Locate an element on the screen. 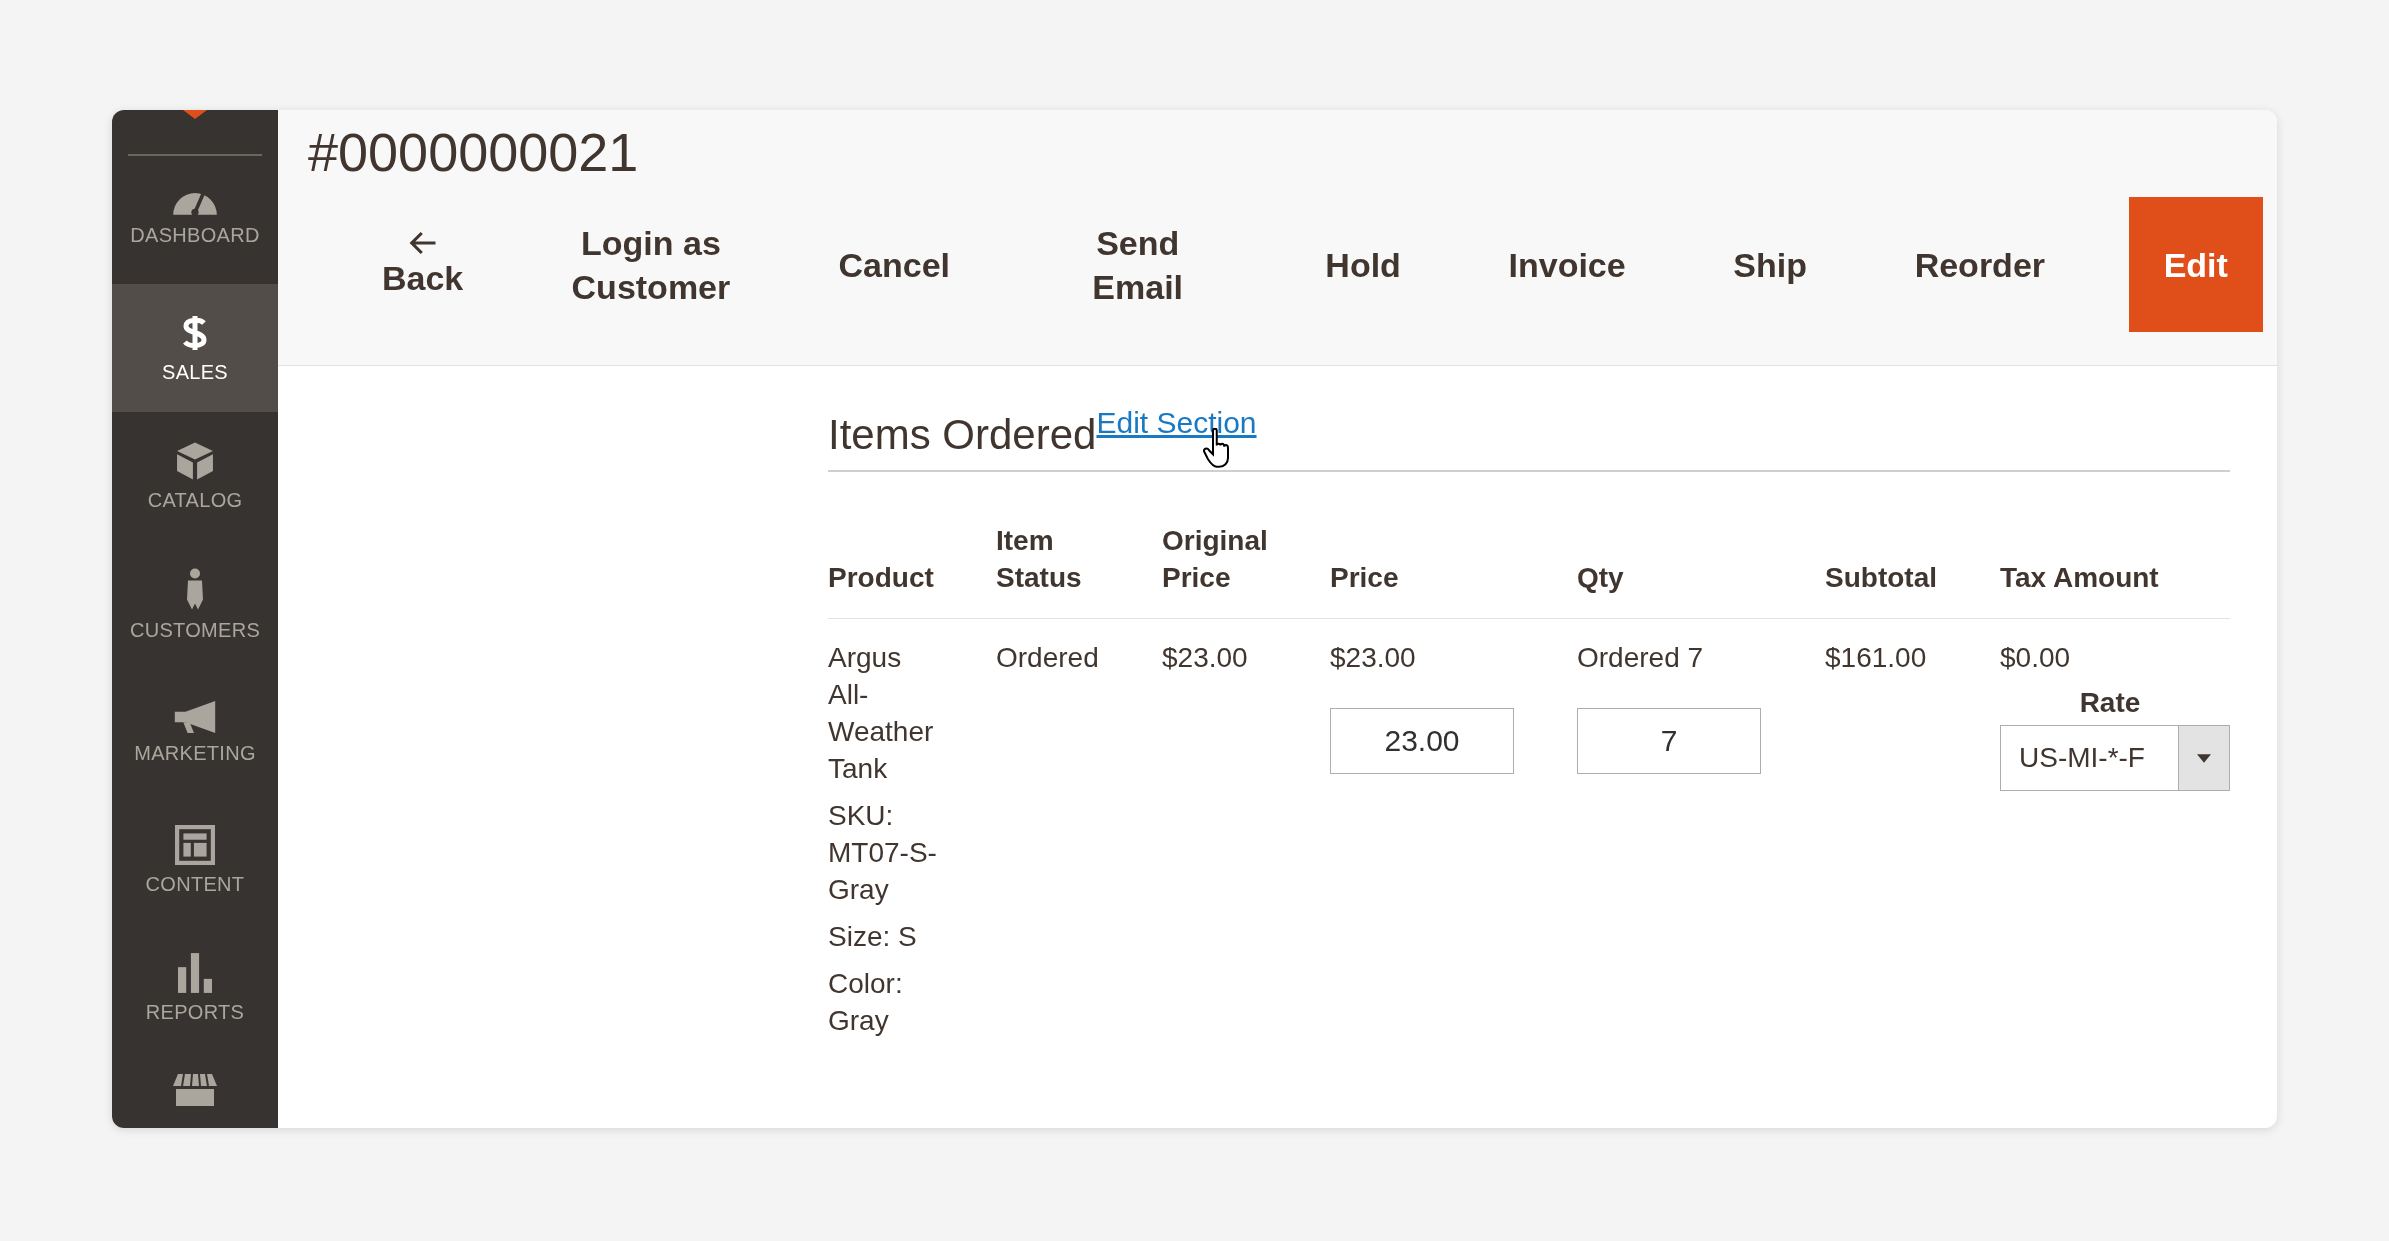 This screenshot has height=1241, width=2389. toolbar-button: Invoice is located at coordinates (1567, 264).